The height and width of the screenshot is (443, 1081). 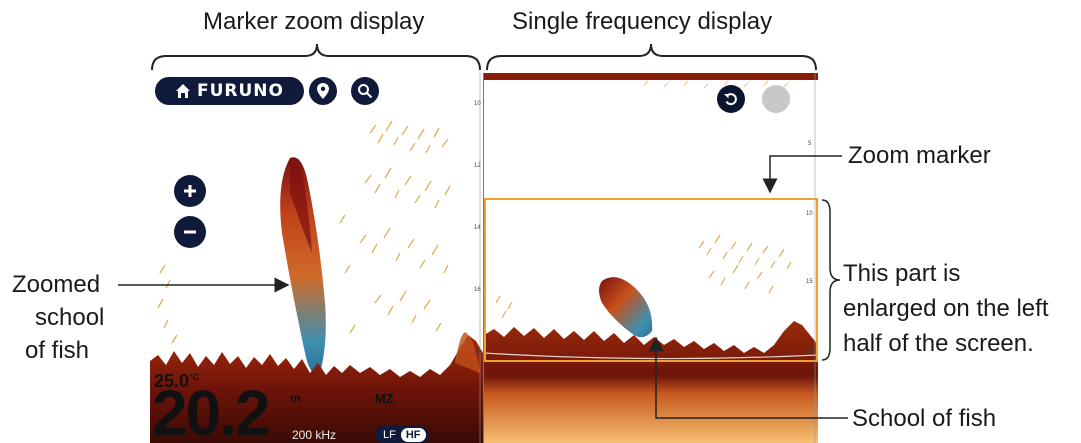 I want to click on label-zoomed-line-1: Zoomed, so click(x=56, y=284).